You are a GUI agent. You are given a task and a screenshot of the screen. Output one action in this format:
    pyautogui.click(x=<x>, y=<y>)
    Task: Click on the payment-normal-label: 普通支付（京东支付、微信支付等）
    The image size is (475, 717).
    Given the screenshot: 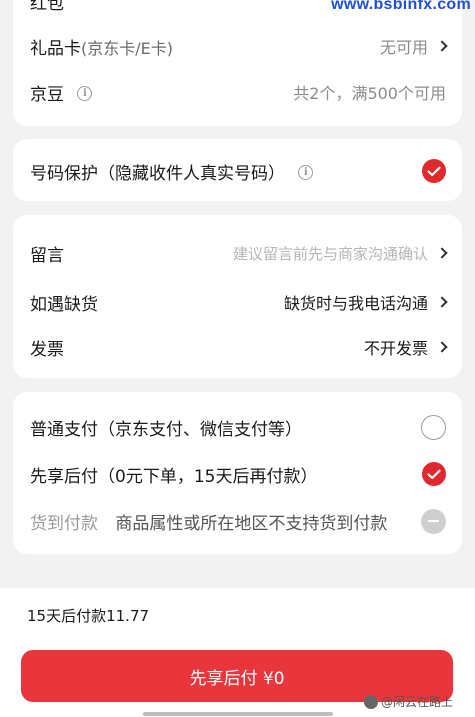 What is the action you would take?
    pyautogui.click(x=166, y=429)
    